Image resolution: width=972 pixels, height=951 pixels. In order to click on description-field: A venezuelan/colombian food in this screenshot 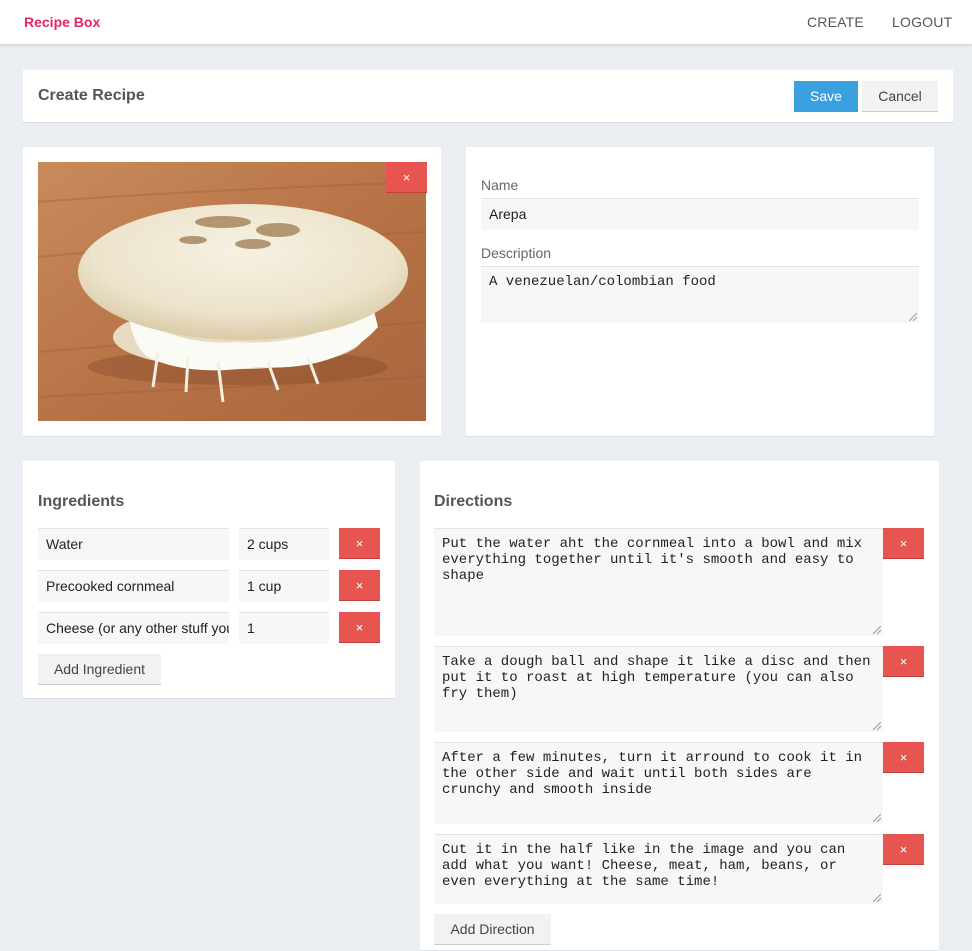, I will do `click(700, 294)`.